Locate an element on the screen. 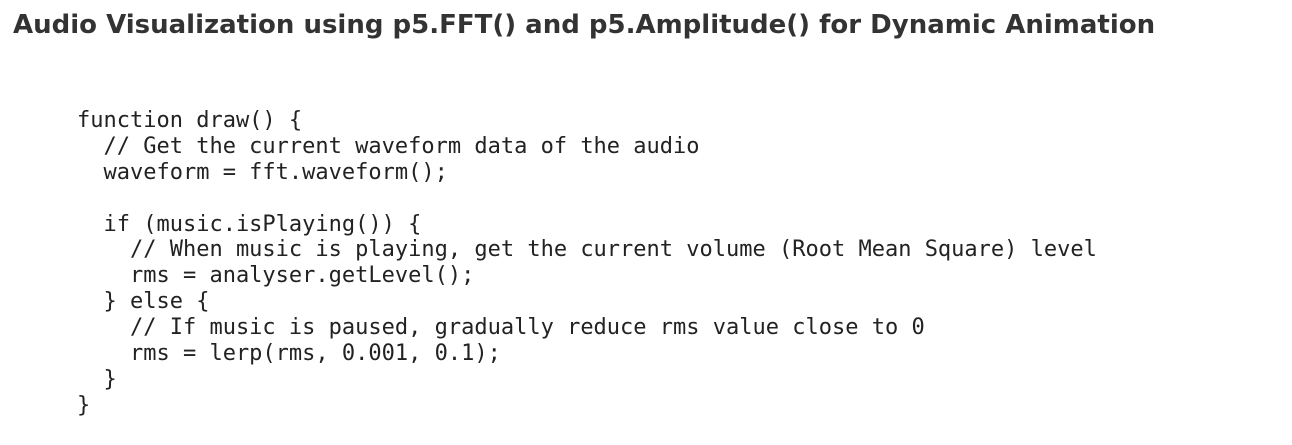 The height and width of the screenshot is (445, 1292). code-line: } else { is located at coordinates (143, 302).